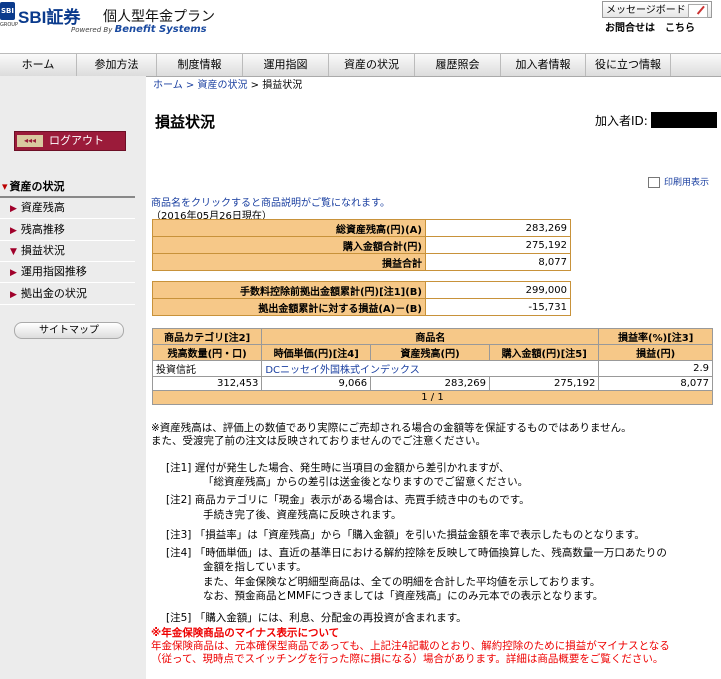 This screenshot has width=721, height=679. Describe the element at coordinates (222, 85) in the screenshot. I see `breadcrumb-assets: 資産の状況` at that location.